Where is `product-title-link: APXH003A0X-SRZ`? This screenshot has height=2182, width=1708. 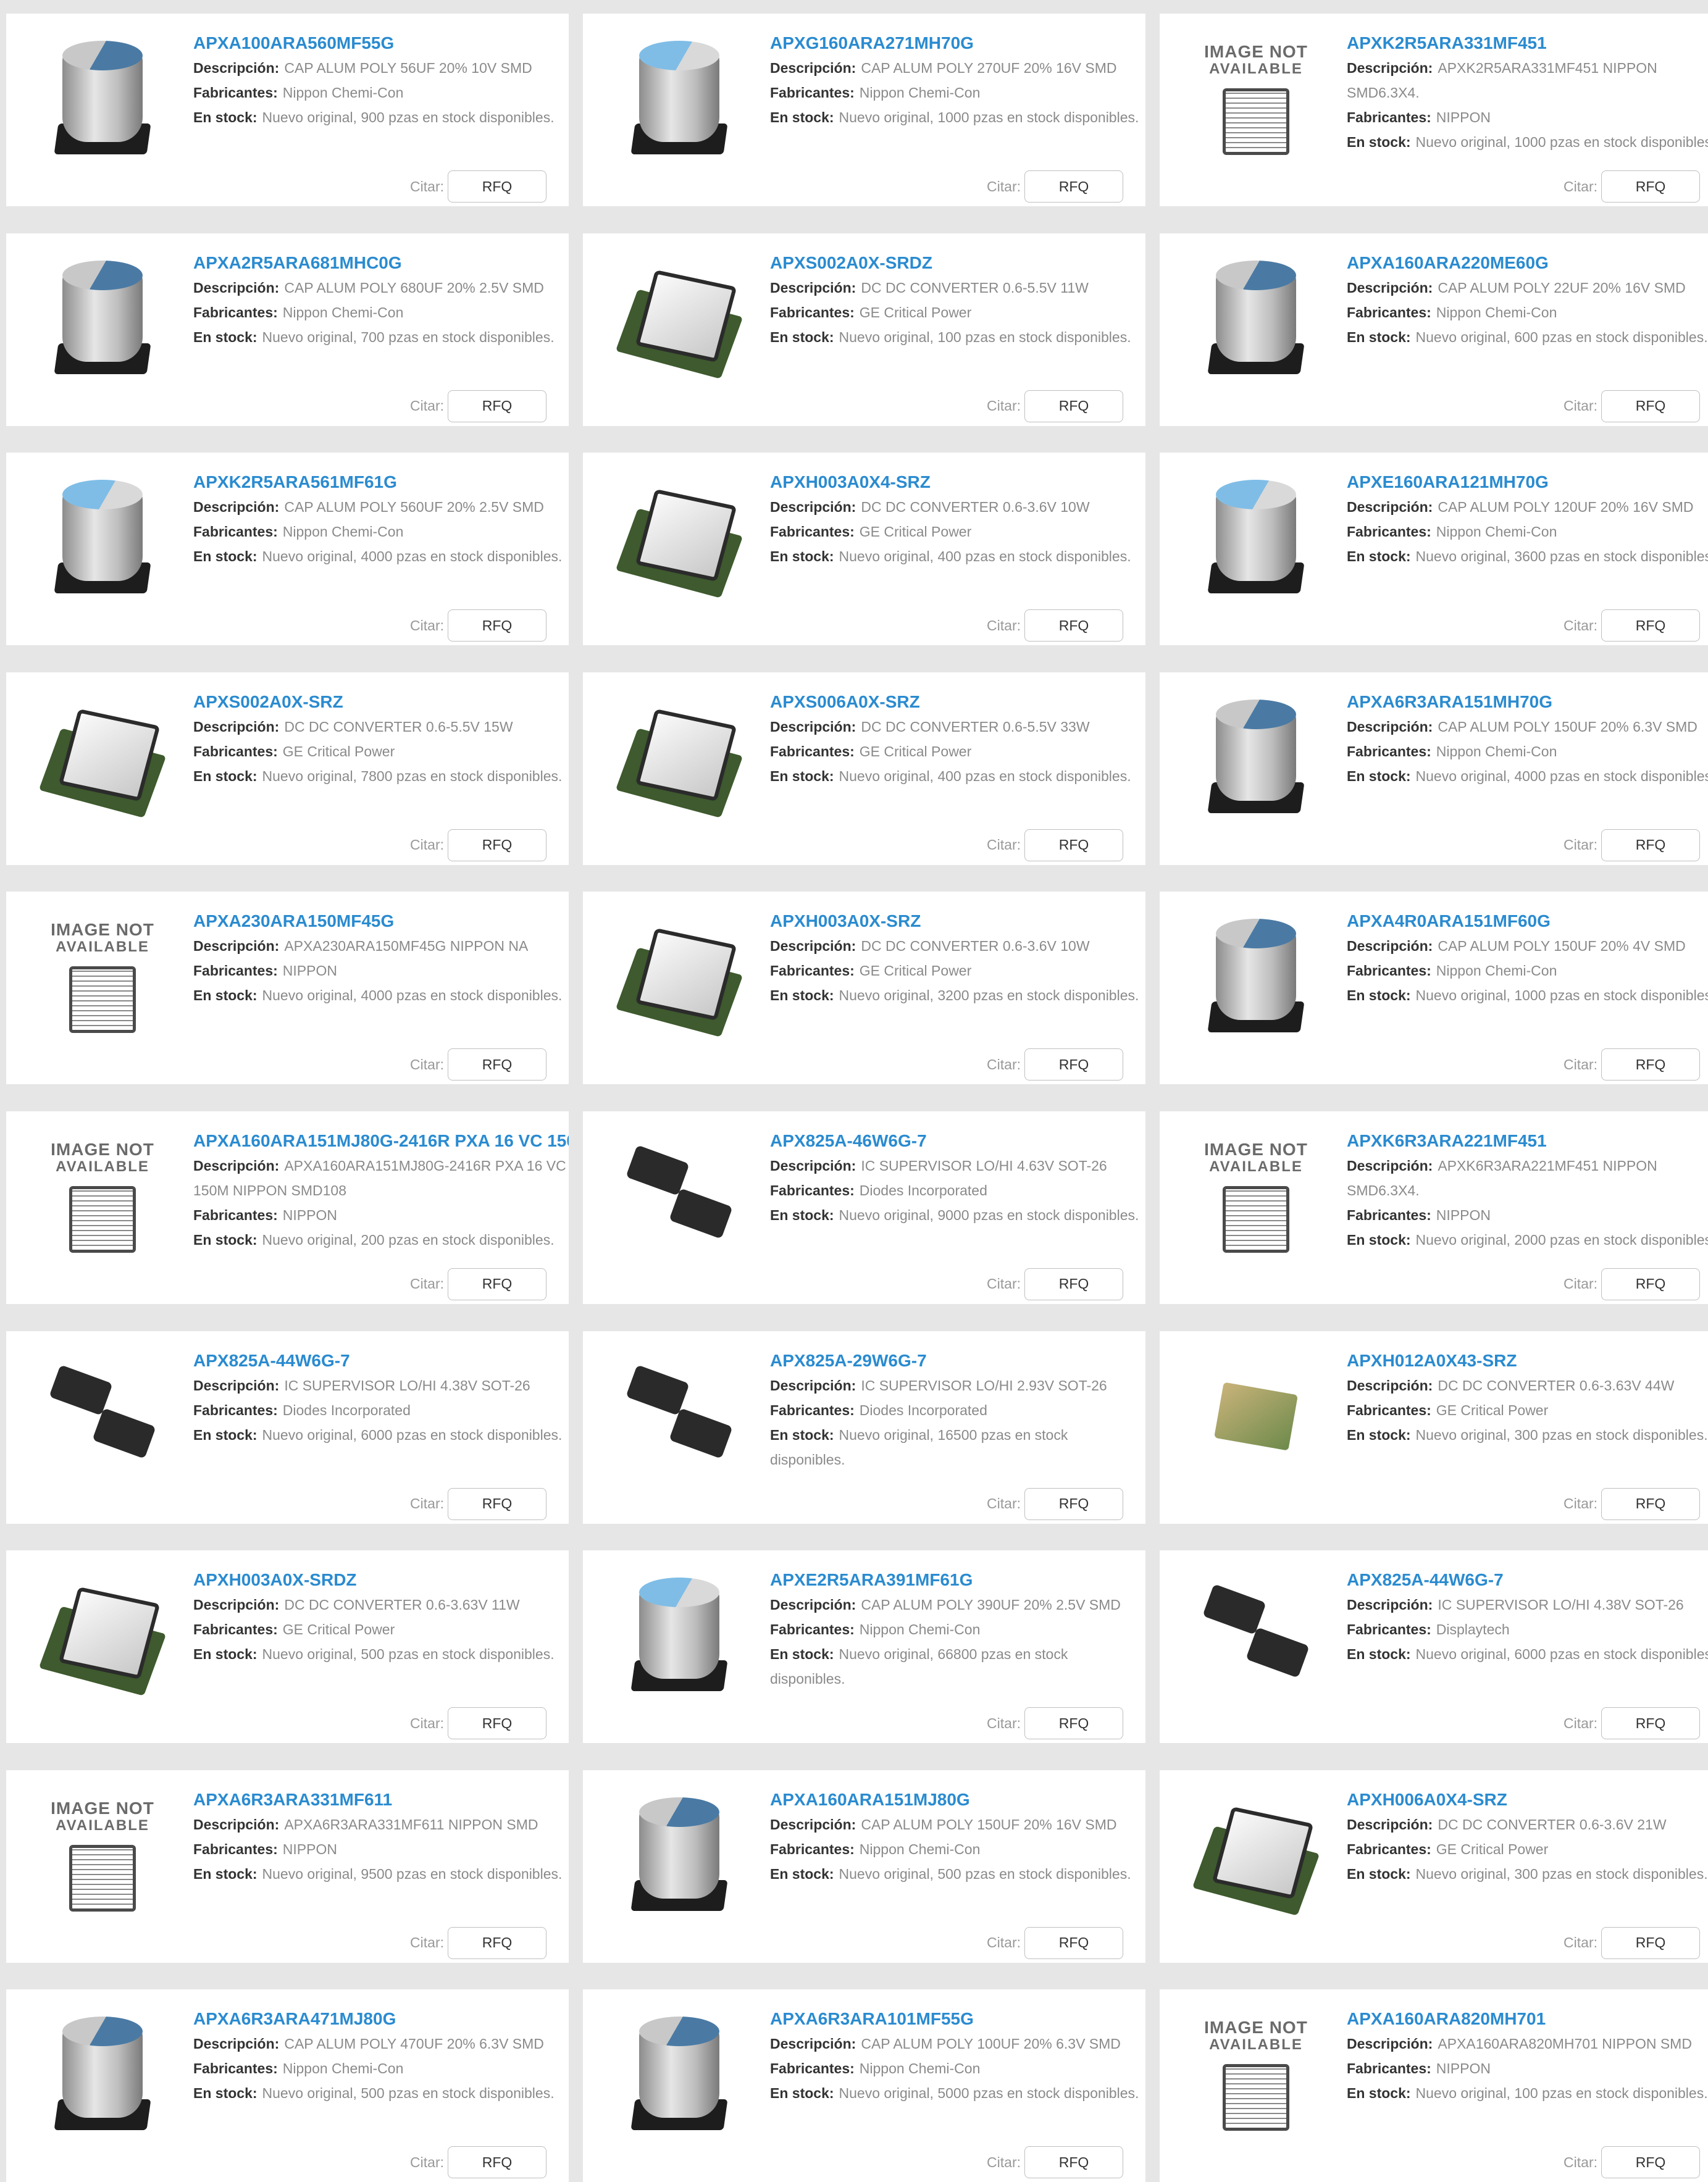
product-title-link: APXH003A0X-SRZ is located at coordinates (957, 921).